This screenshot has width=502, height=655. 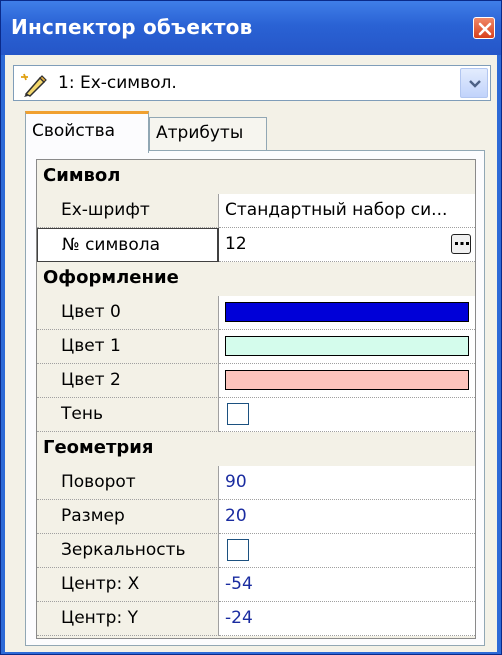 I want to click on category-label: Геометрия, so click(x=98, y=447).